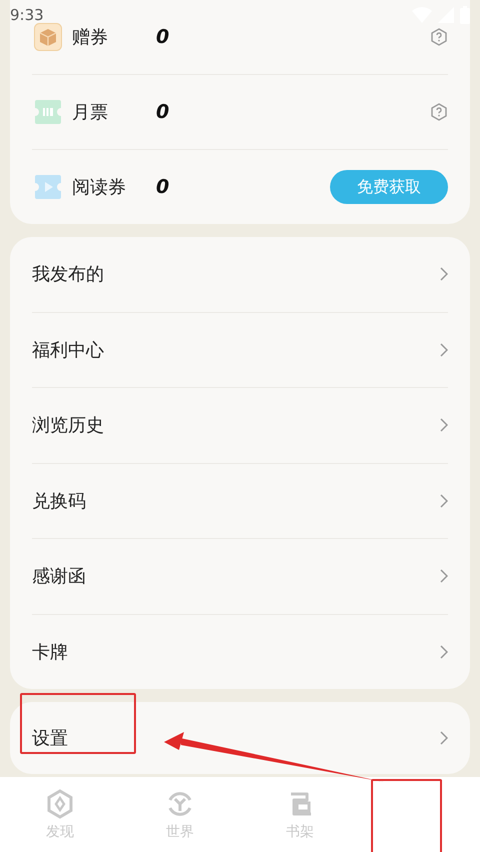 The image size is (480, 852). Describe the element at coordinates (90, 37) in the screenshot. I see `voucher-label: 赠券` at that location.